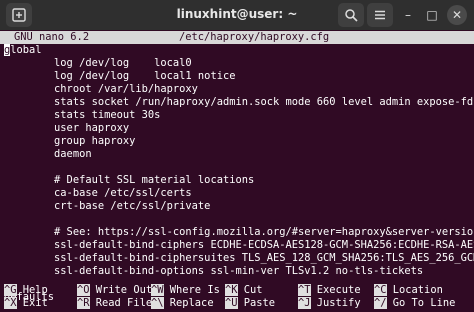  I want to click on shortcut-item: ^X Exit, so click(26, 303).